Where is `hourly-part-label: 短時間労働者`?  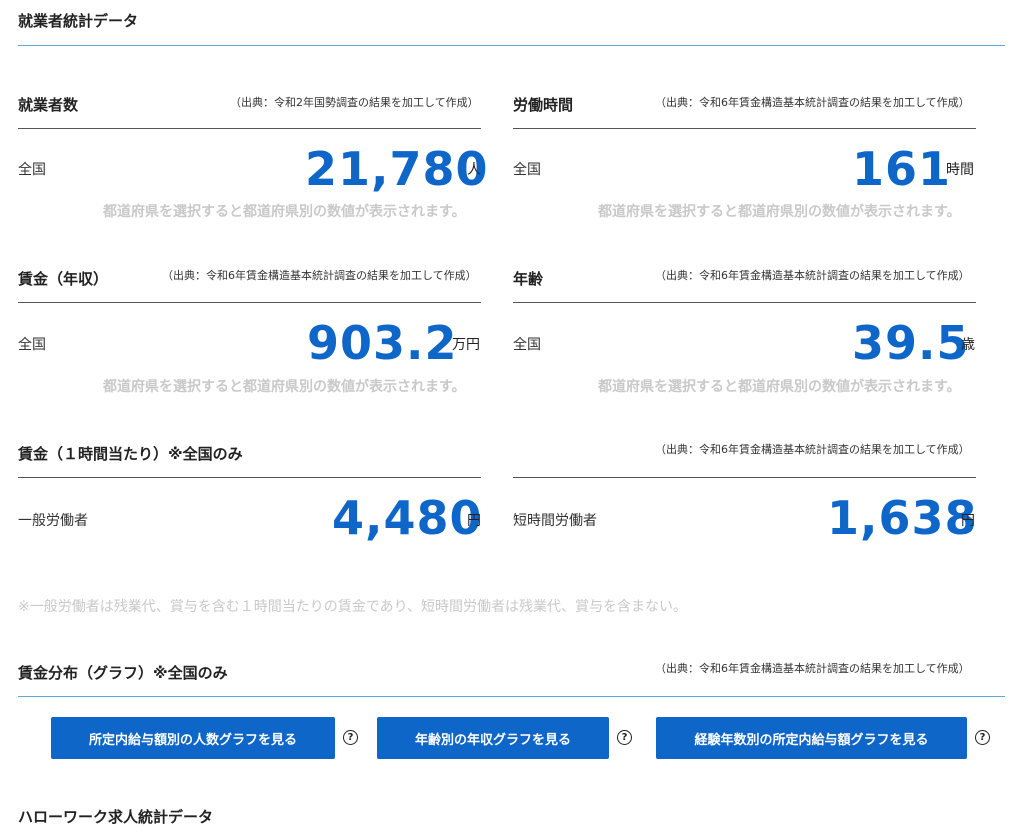
hourly-part-label: 短時間労働者 is located at coordinates (555, 521).